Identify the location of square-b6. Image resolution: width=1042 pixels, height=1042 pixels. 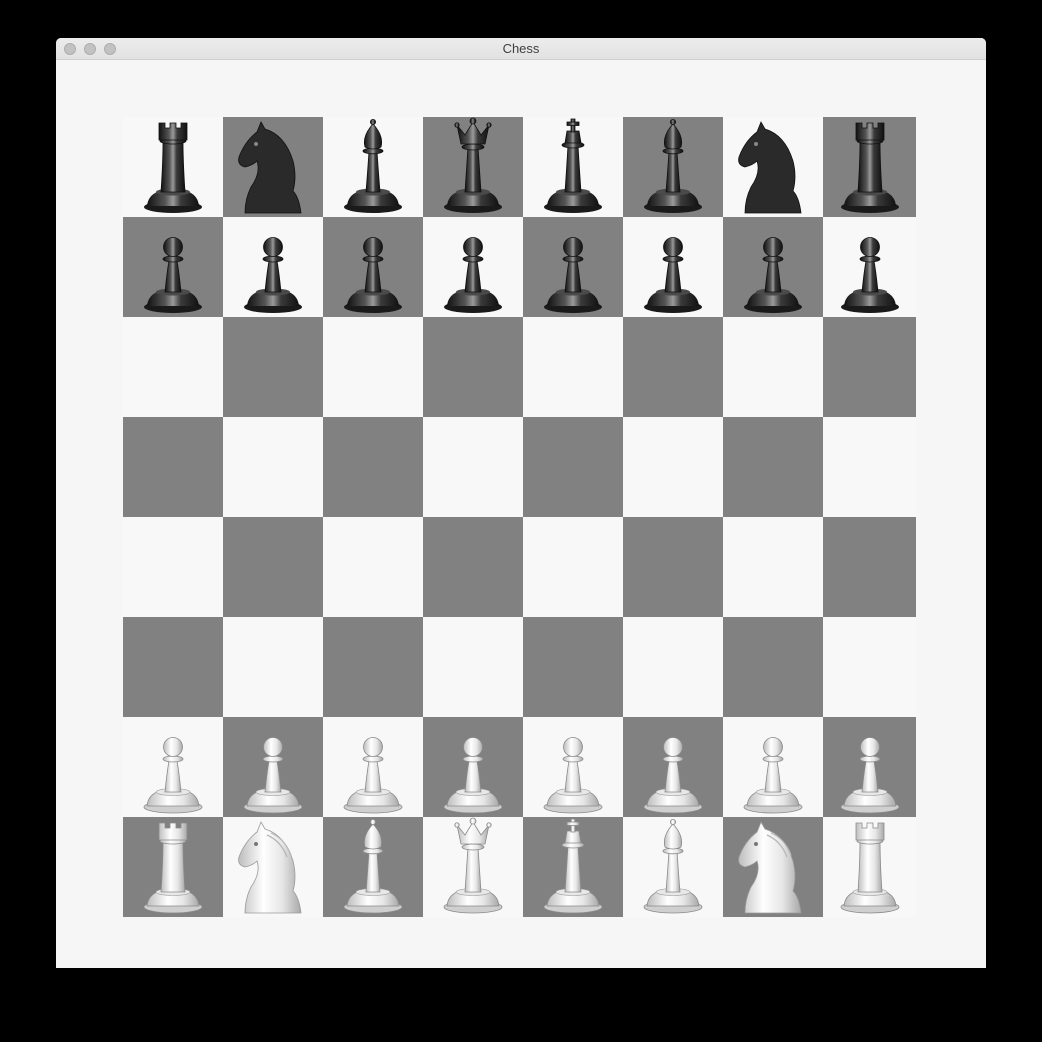
(273, 367).